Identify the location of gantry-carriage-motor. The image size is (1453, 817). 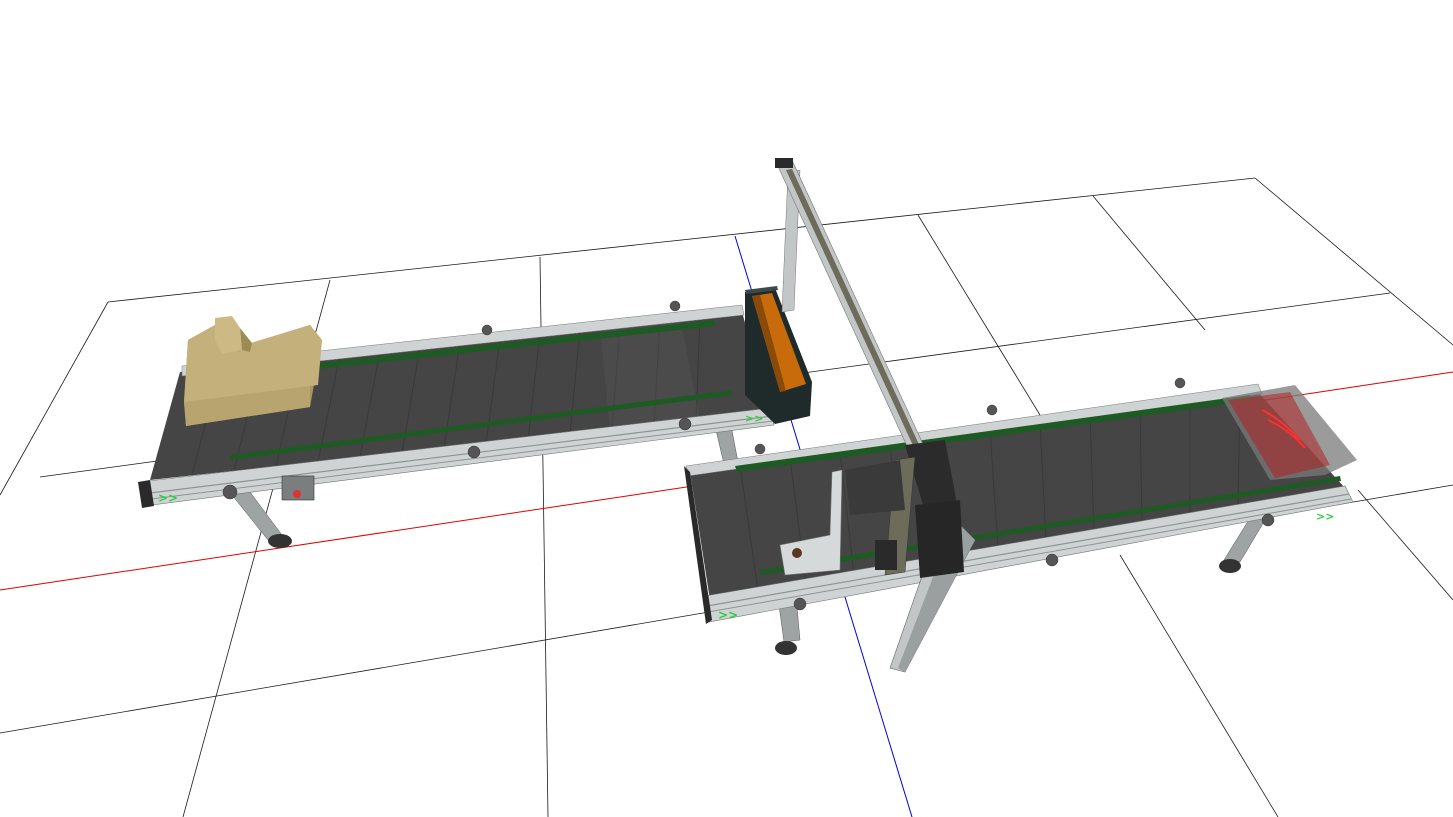
(939, 539).